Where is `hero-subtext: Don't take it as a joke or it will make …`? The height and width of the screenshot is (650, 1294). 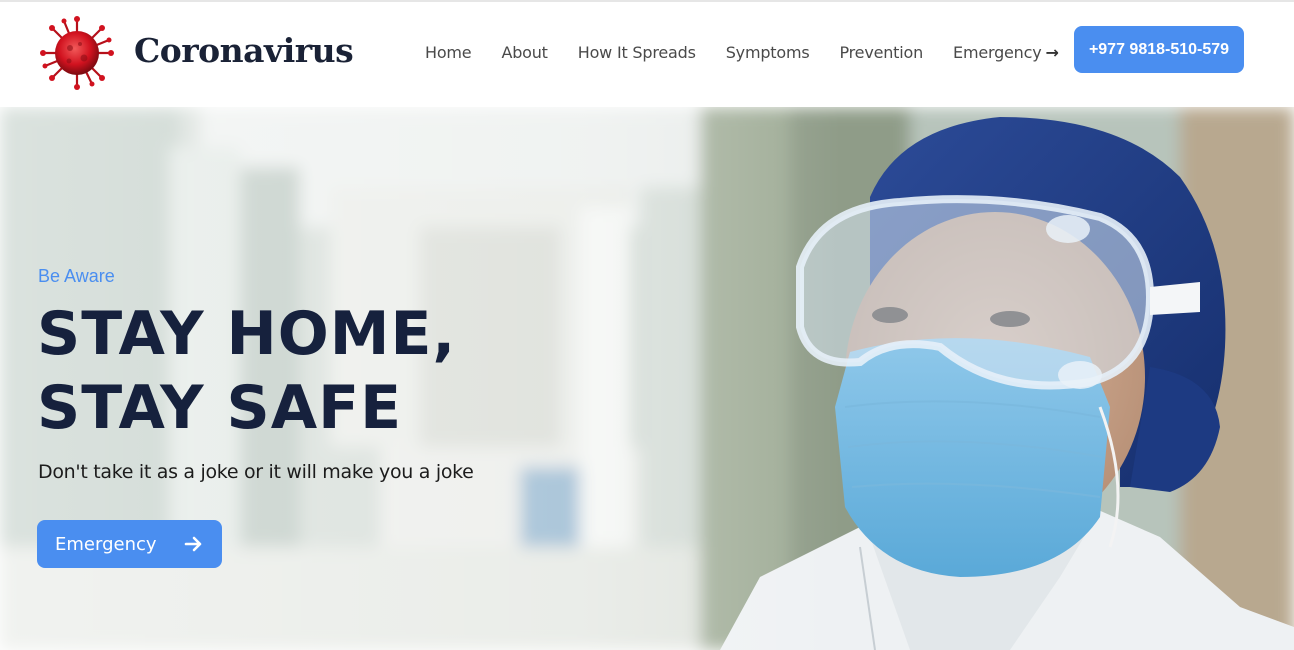
hero-subtext: Don't take it as a joke or it will make … is located at coordinates (256, 472).